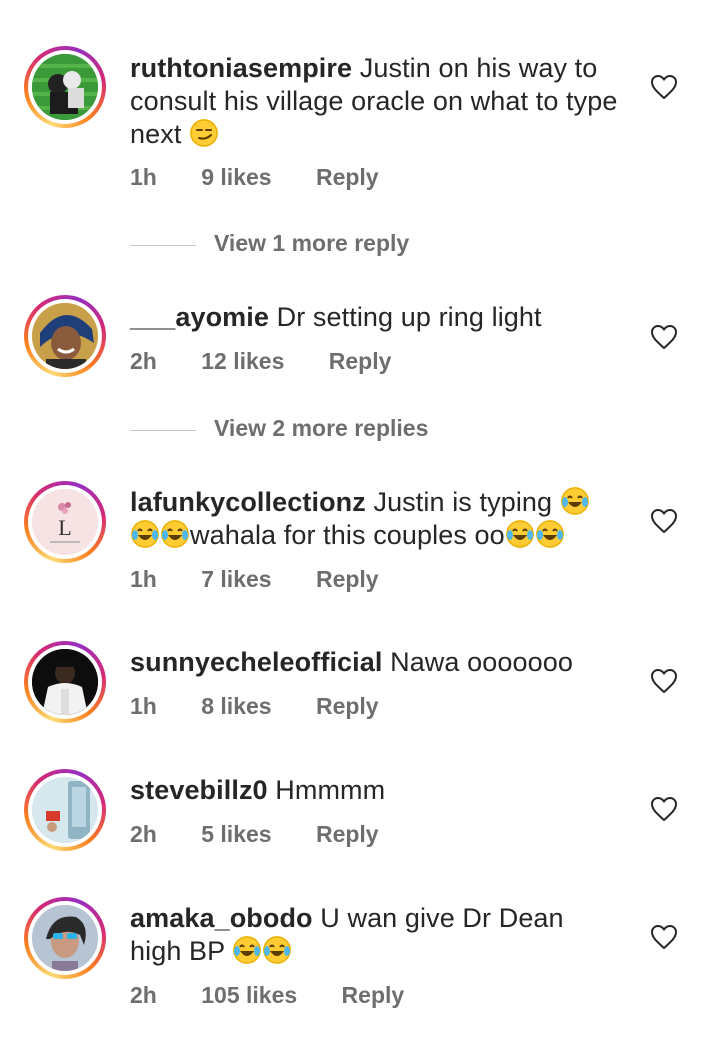 The width and height of the screenshot is (720, 1053). I want to click on comment-likes: 8 likes, so click(236, 706).